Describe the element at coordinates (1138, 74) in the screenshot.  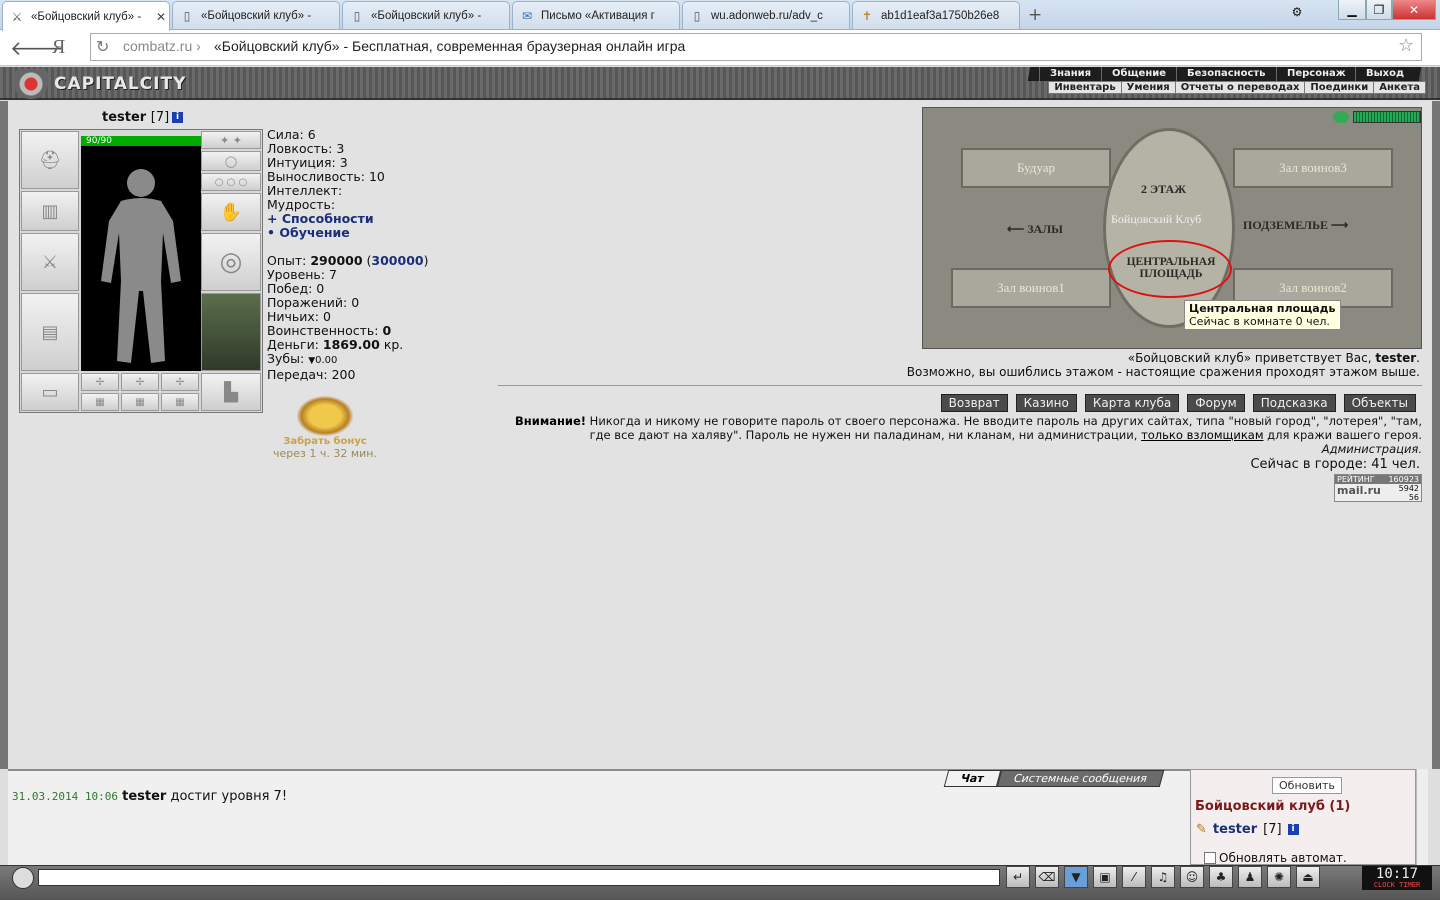
I see `menu-communication: Общение` at that location.